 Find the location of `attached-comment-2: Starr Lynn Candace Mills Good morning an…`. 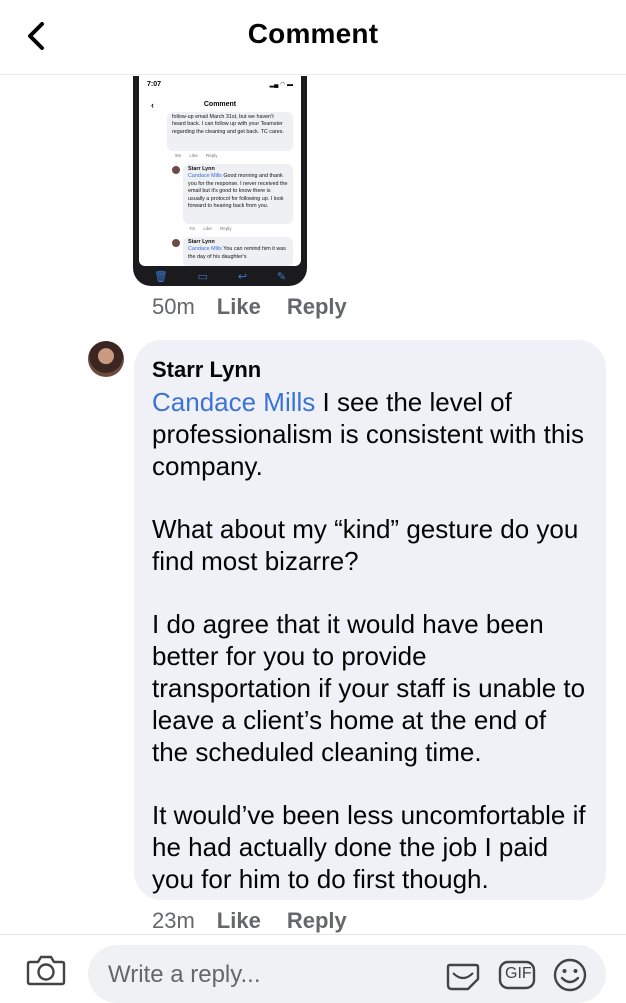

attached-comment-2: Starr Lynn Candace Mills Good morning an… is located at coordinates (238, 194).